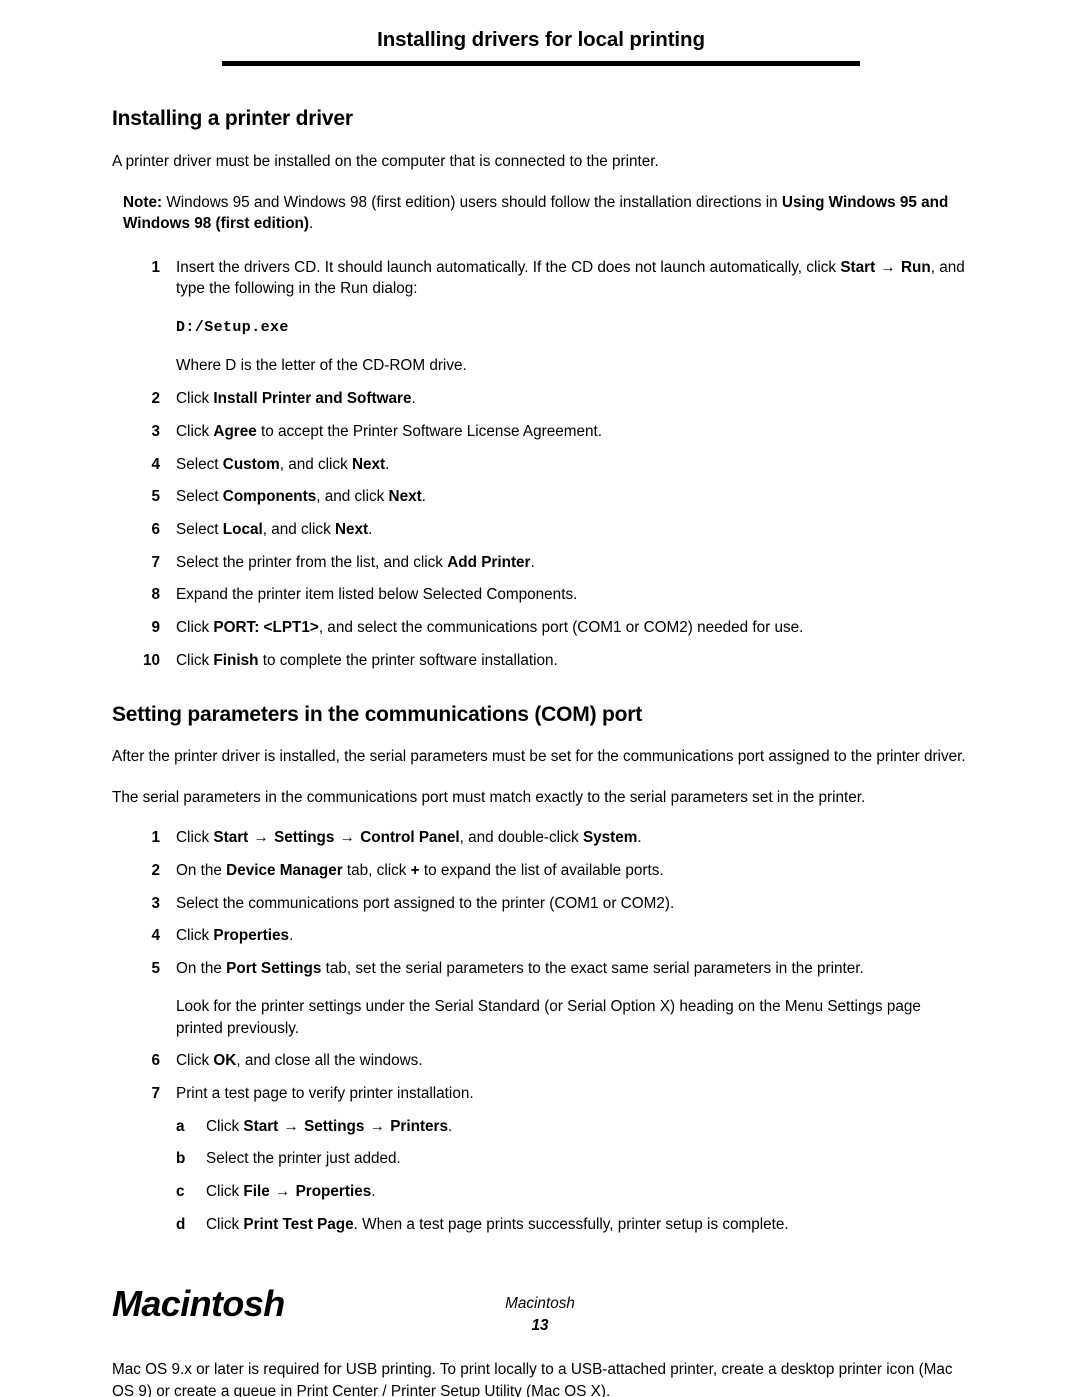 This screenshot has width=1080, height=1397. I want to click on step-text: Click Properties., so click(234, 935).